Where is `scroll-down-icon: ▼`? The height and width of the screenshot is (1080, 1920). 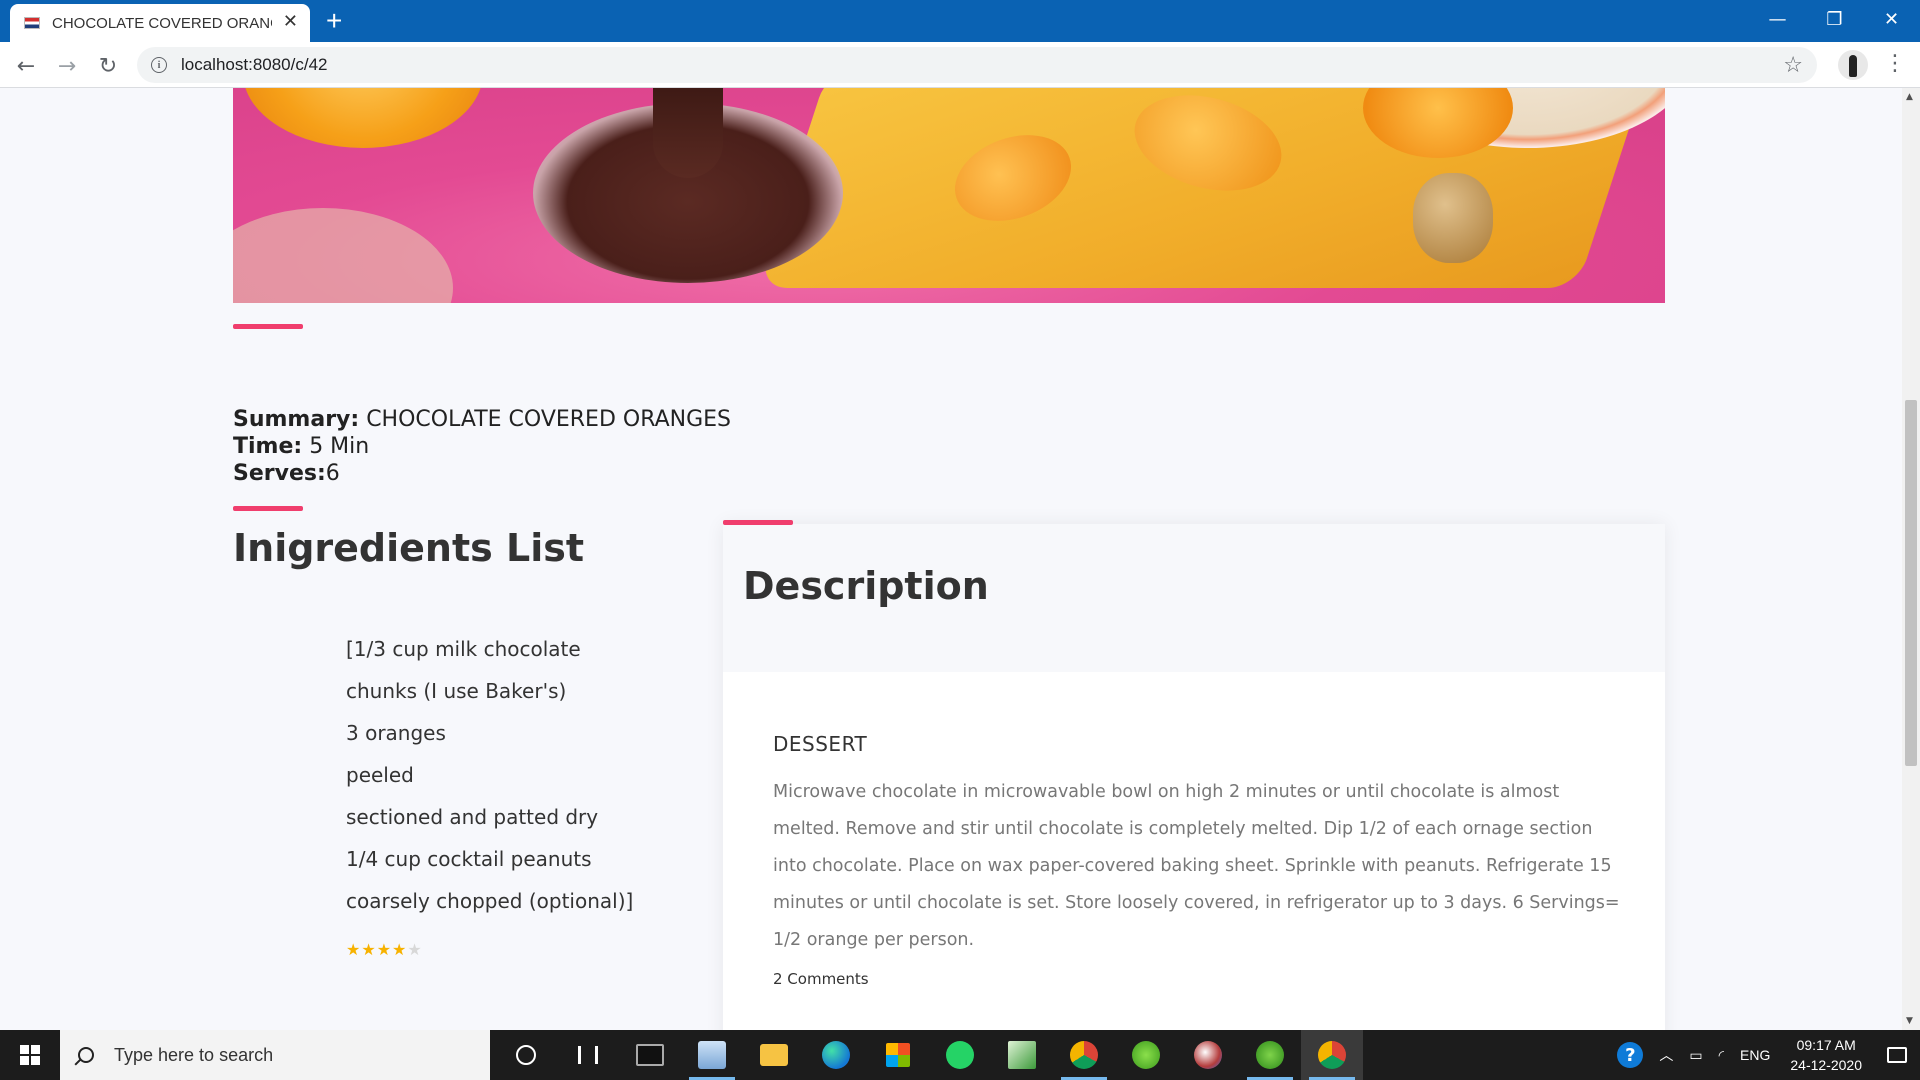 scroll-down-icon: ▼ is located at coordinates (1909, 1021).